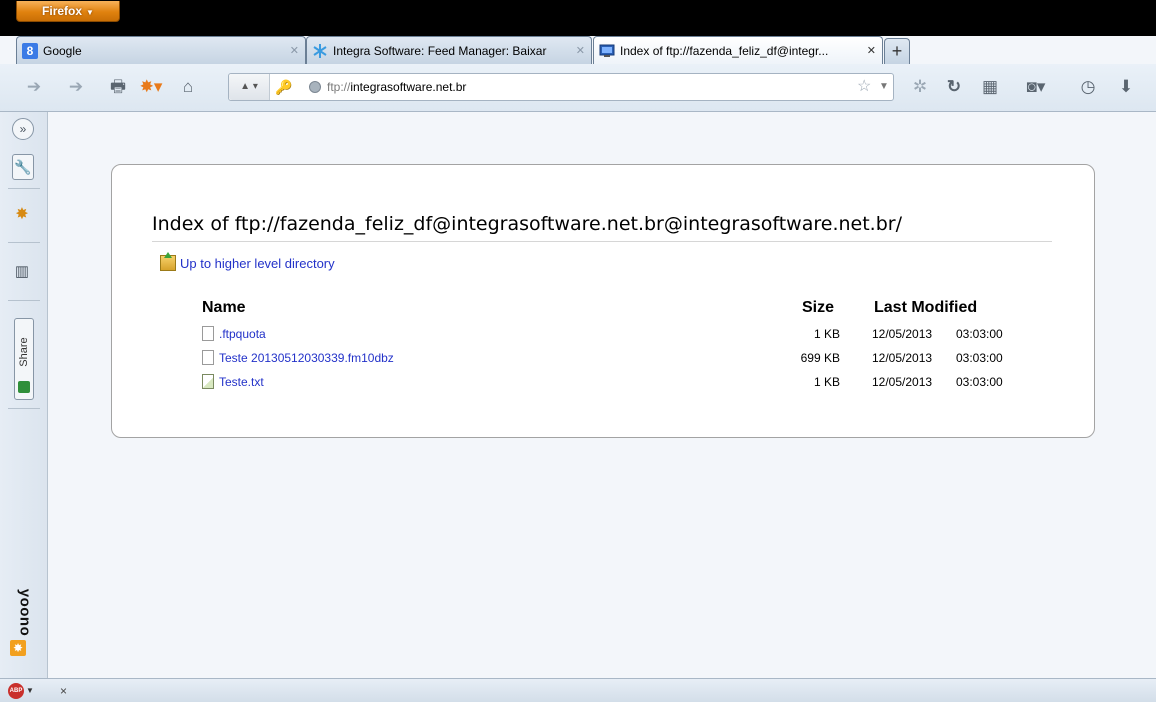 Image resolution: width=1156 pixels, height=702 pixels. Describe the element at coordinates (188, 87) in the screenshot. I see `home-icon: ⌂` at that location.